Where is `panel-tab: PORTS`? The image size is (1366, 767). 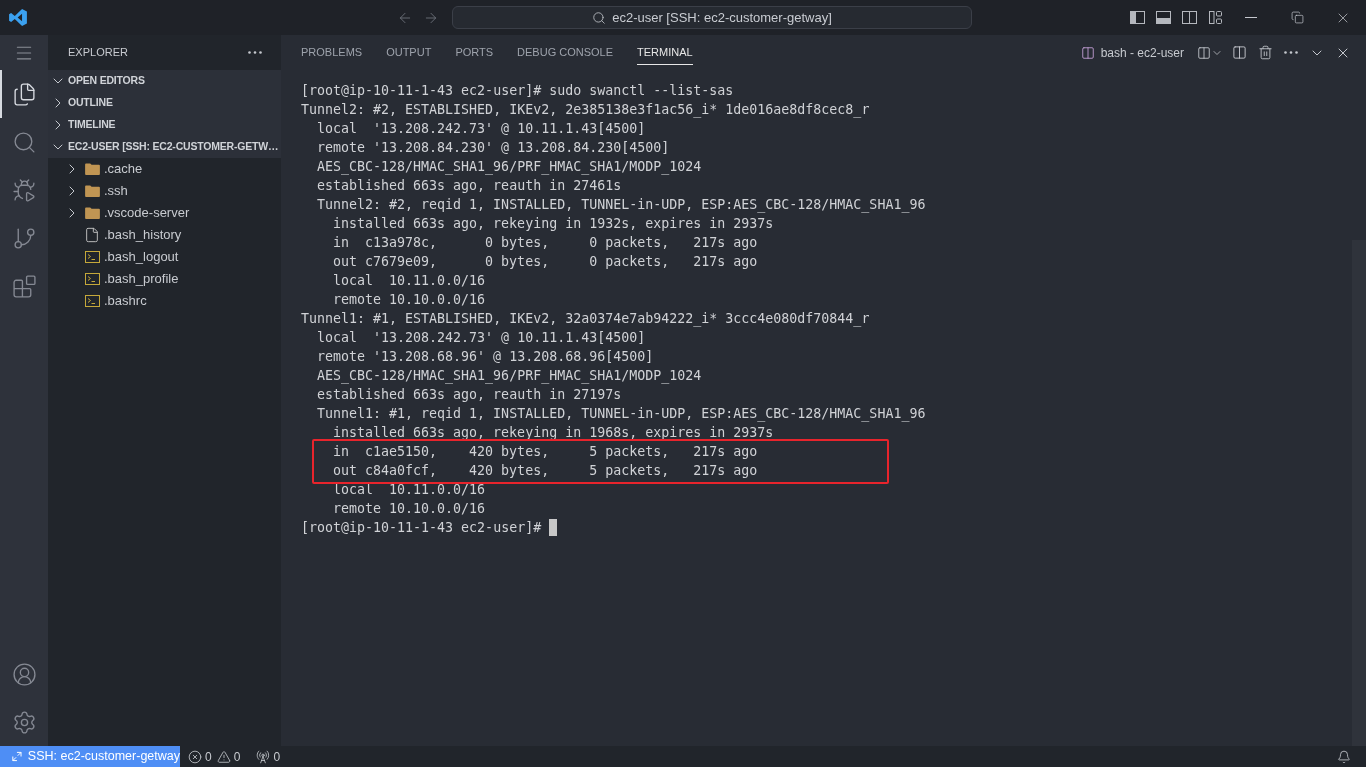 panel-tab: PORTS is located at coordinates (474, 52).